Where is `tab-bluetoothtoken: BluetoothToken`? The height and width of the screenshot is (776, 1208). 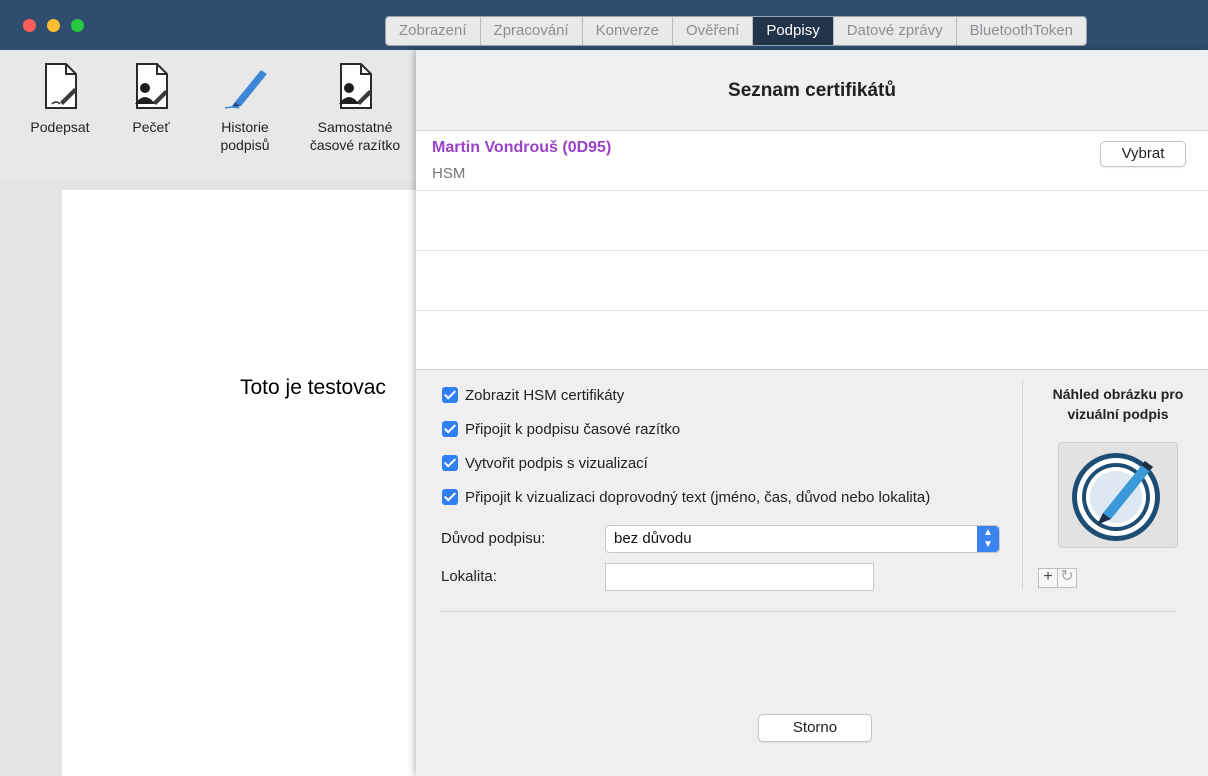 tab-bluetoothtoken: BluetoothToken is located at coordinates (1020, 31).